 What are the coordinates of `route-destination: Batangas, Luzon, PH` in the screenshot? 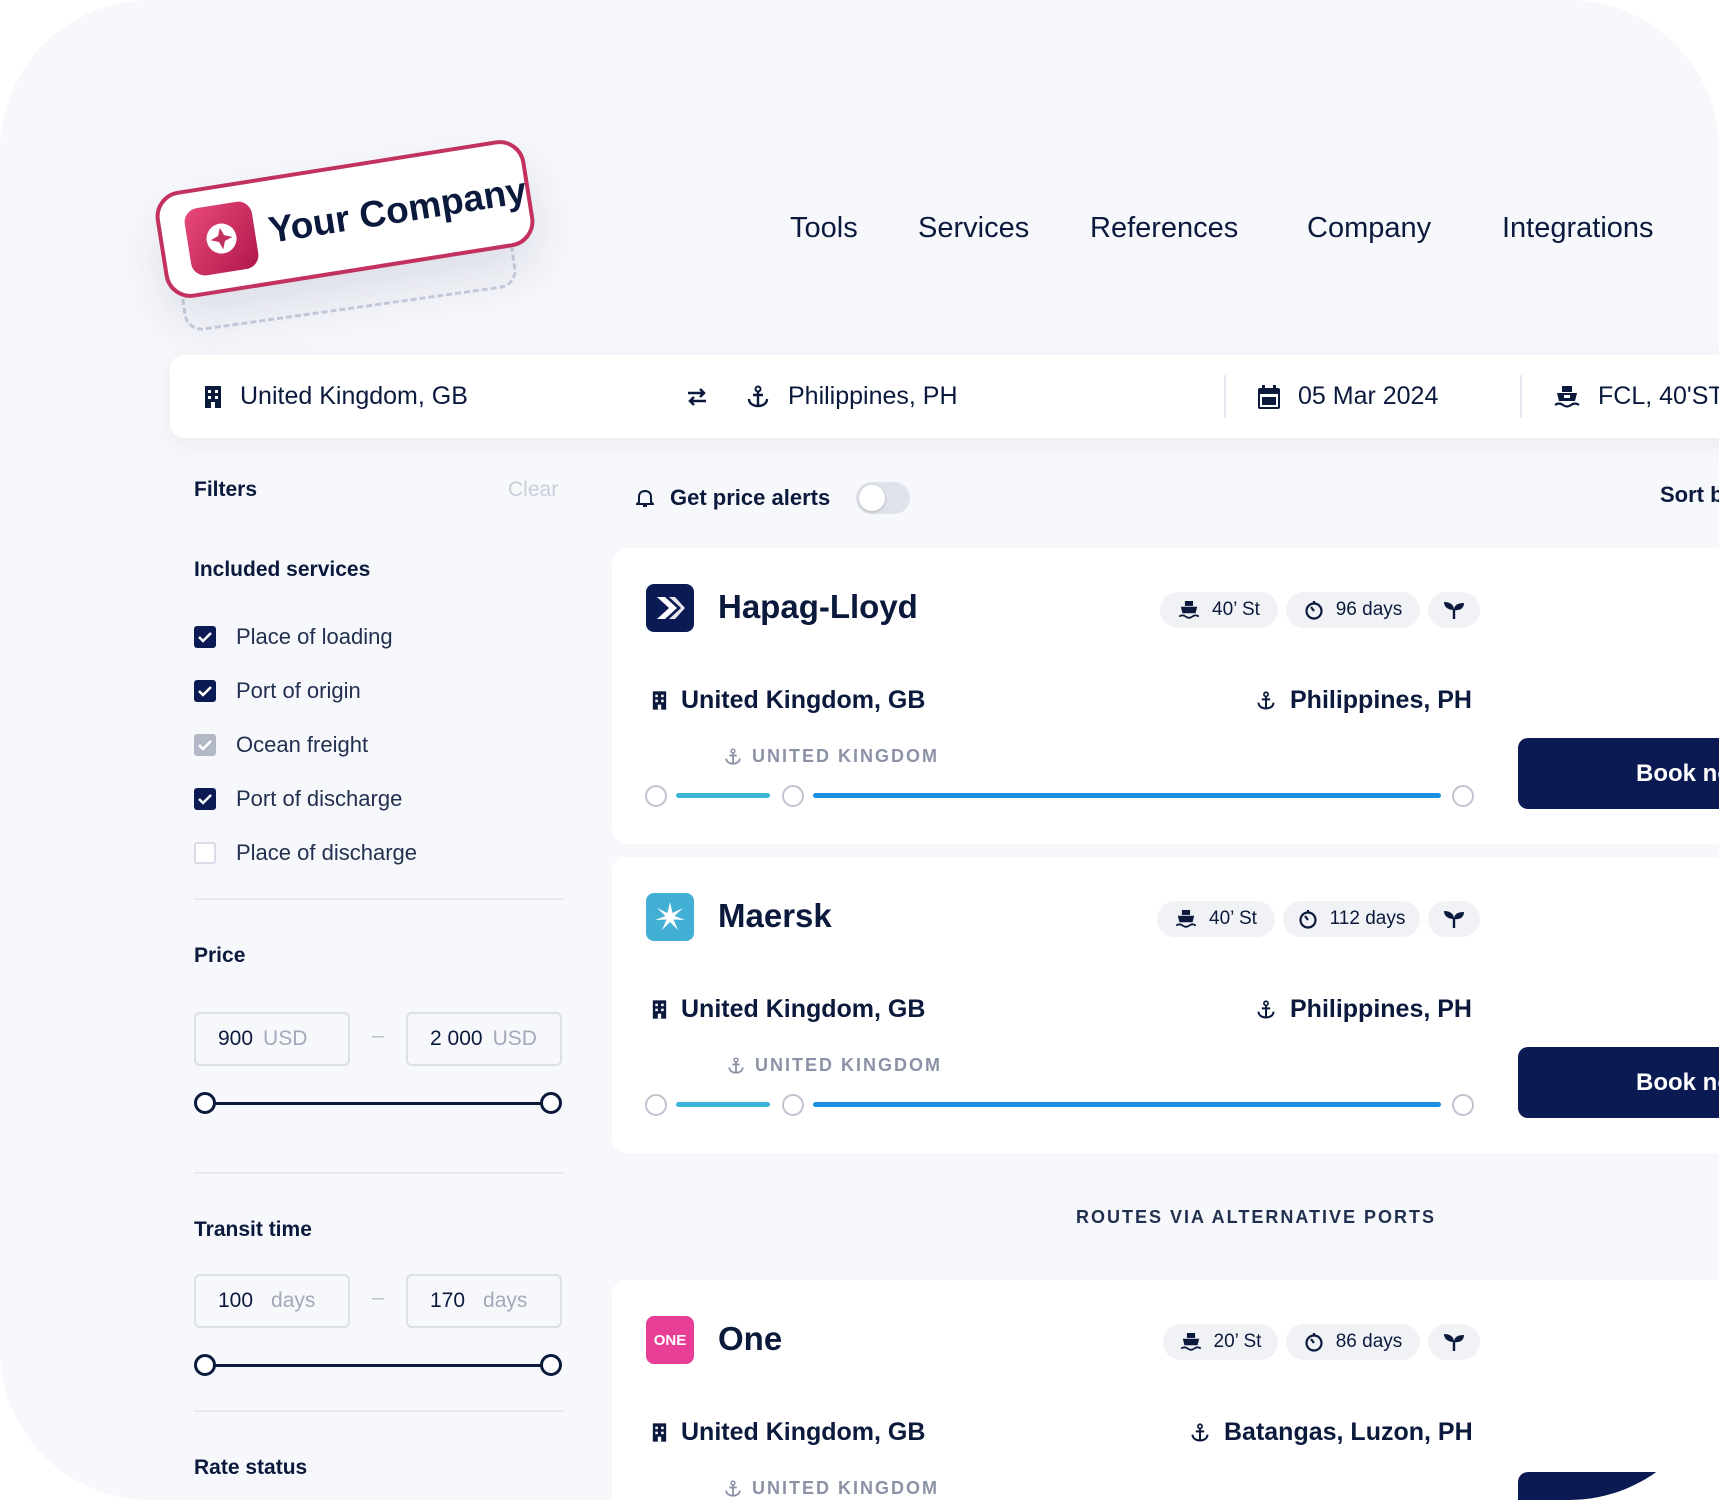 It's located at (1331, 1432).